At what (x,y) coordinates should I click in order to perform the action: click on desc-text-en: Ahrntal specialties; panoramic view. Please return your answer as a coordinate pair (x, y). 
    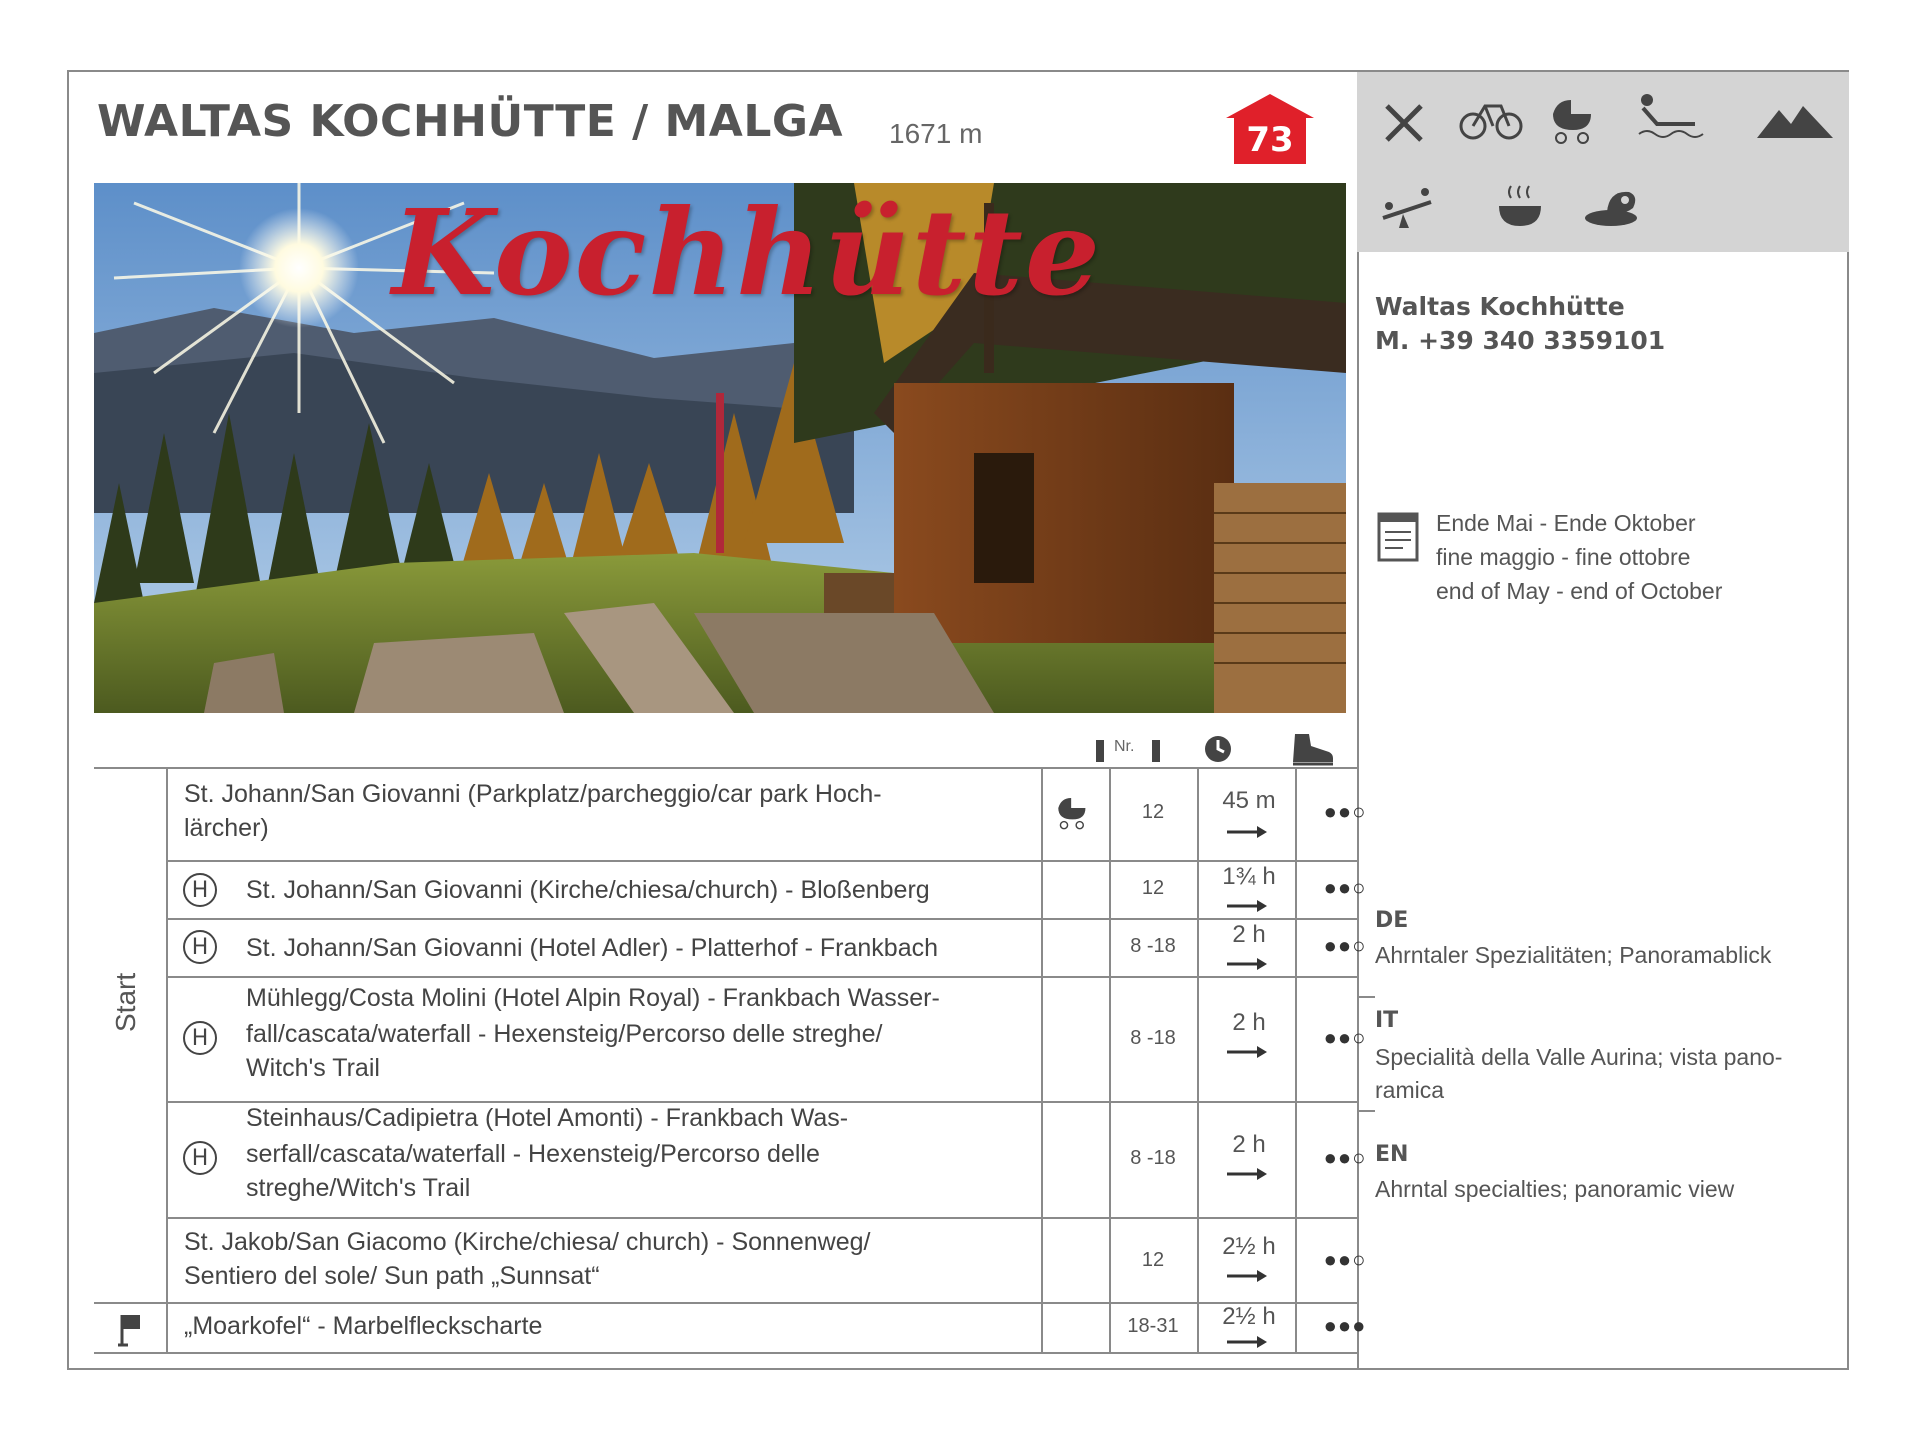
    Looking at the image, I should click on (1555, 1189).